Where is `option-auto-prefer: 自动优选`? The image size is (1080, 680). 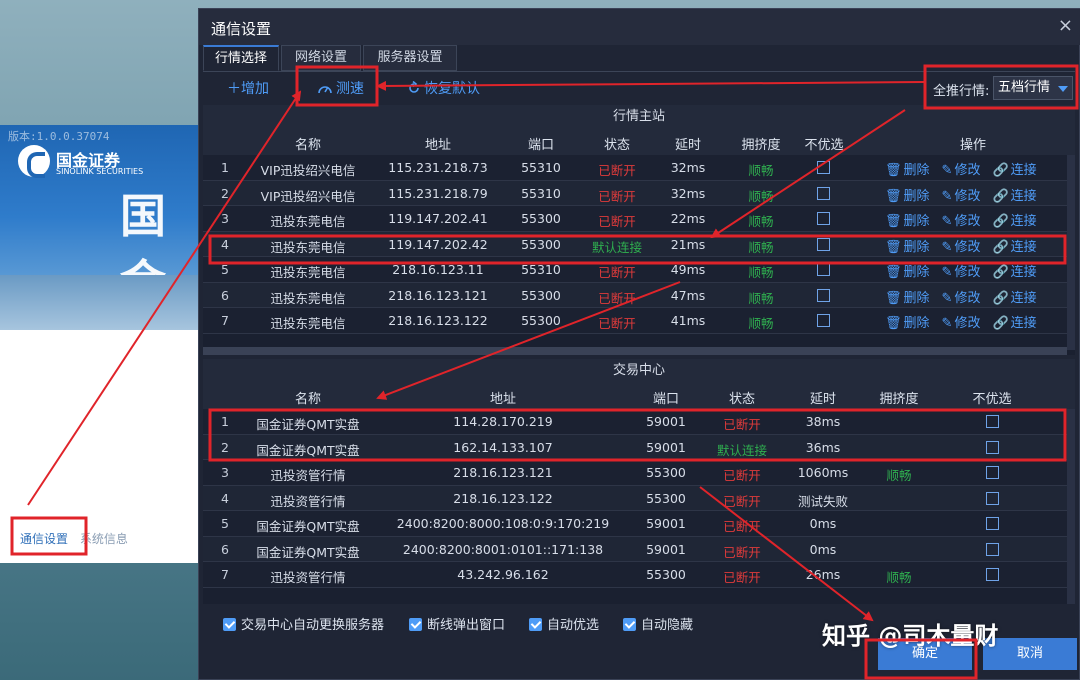
option-auto-prefer: 自动优选 is located at coordinates (564, 623).